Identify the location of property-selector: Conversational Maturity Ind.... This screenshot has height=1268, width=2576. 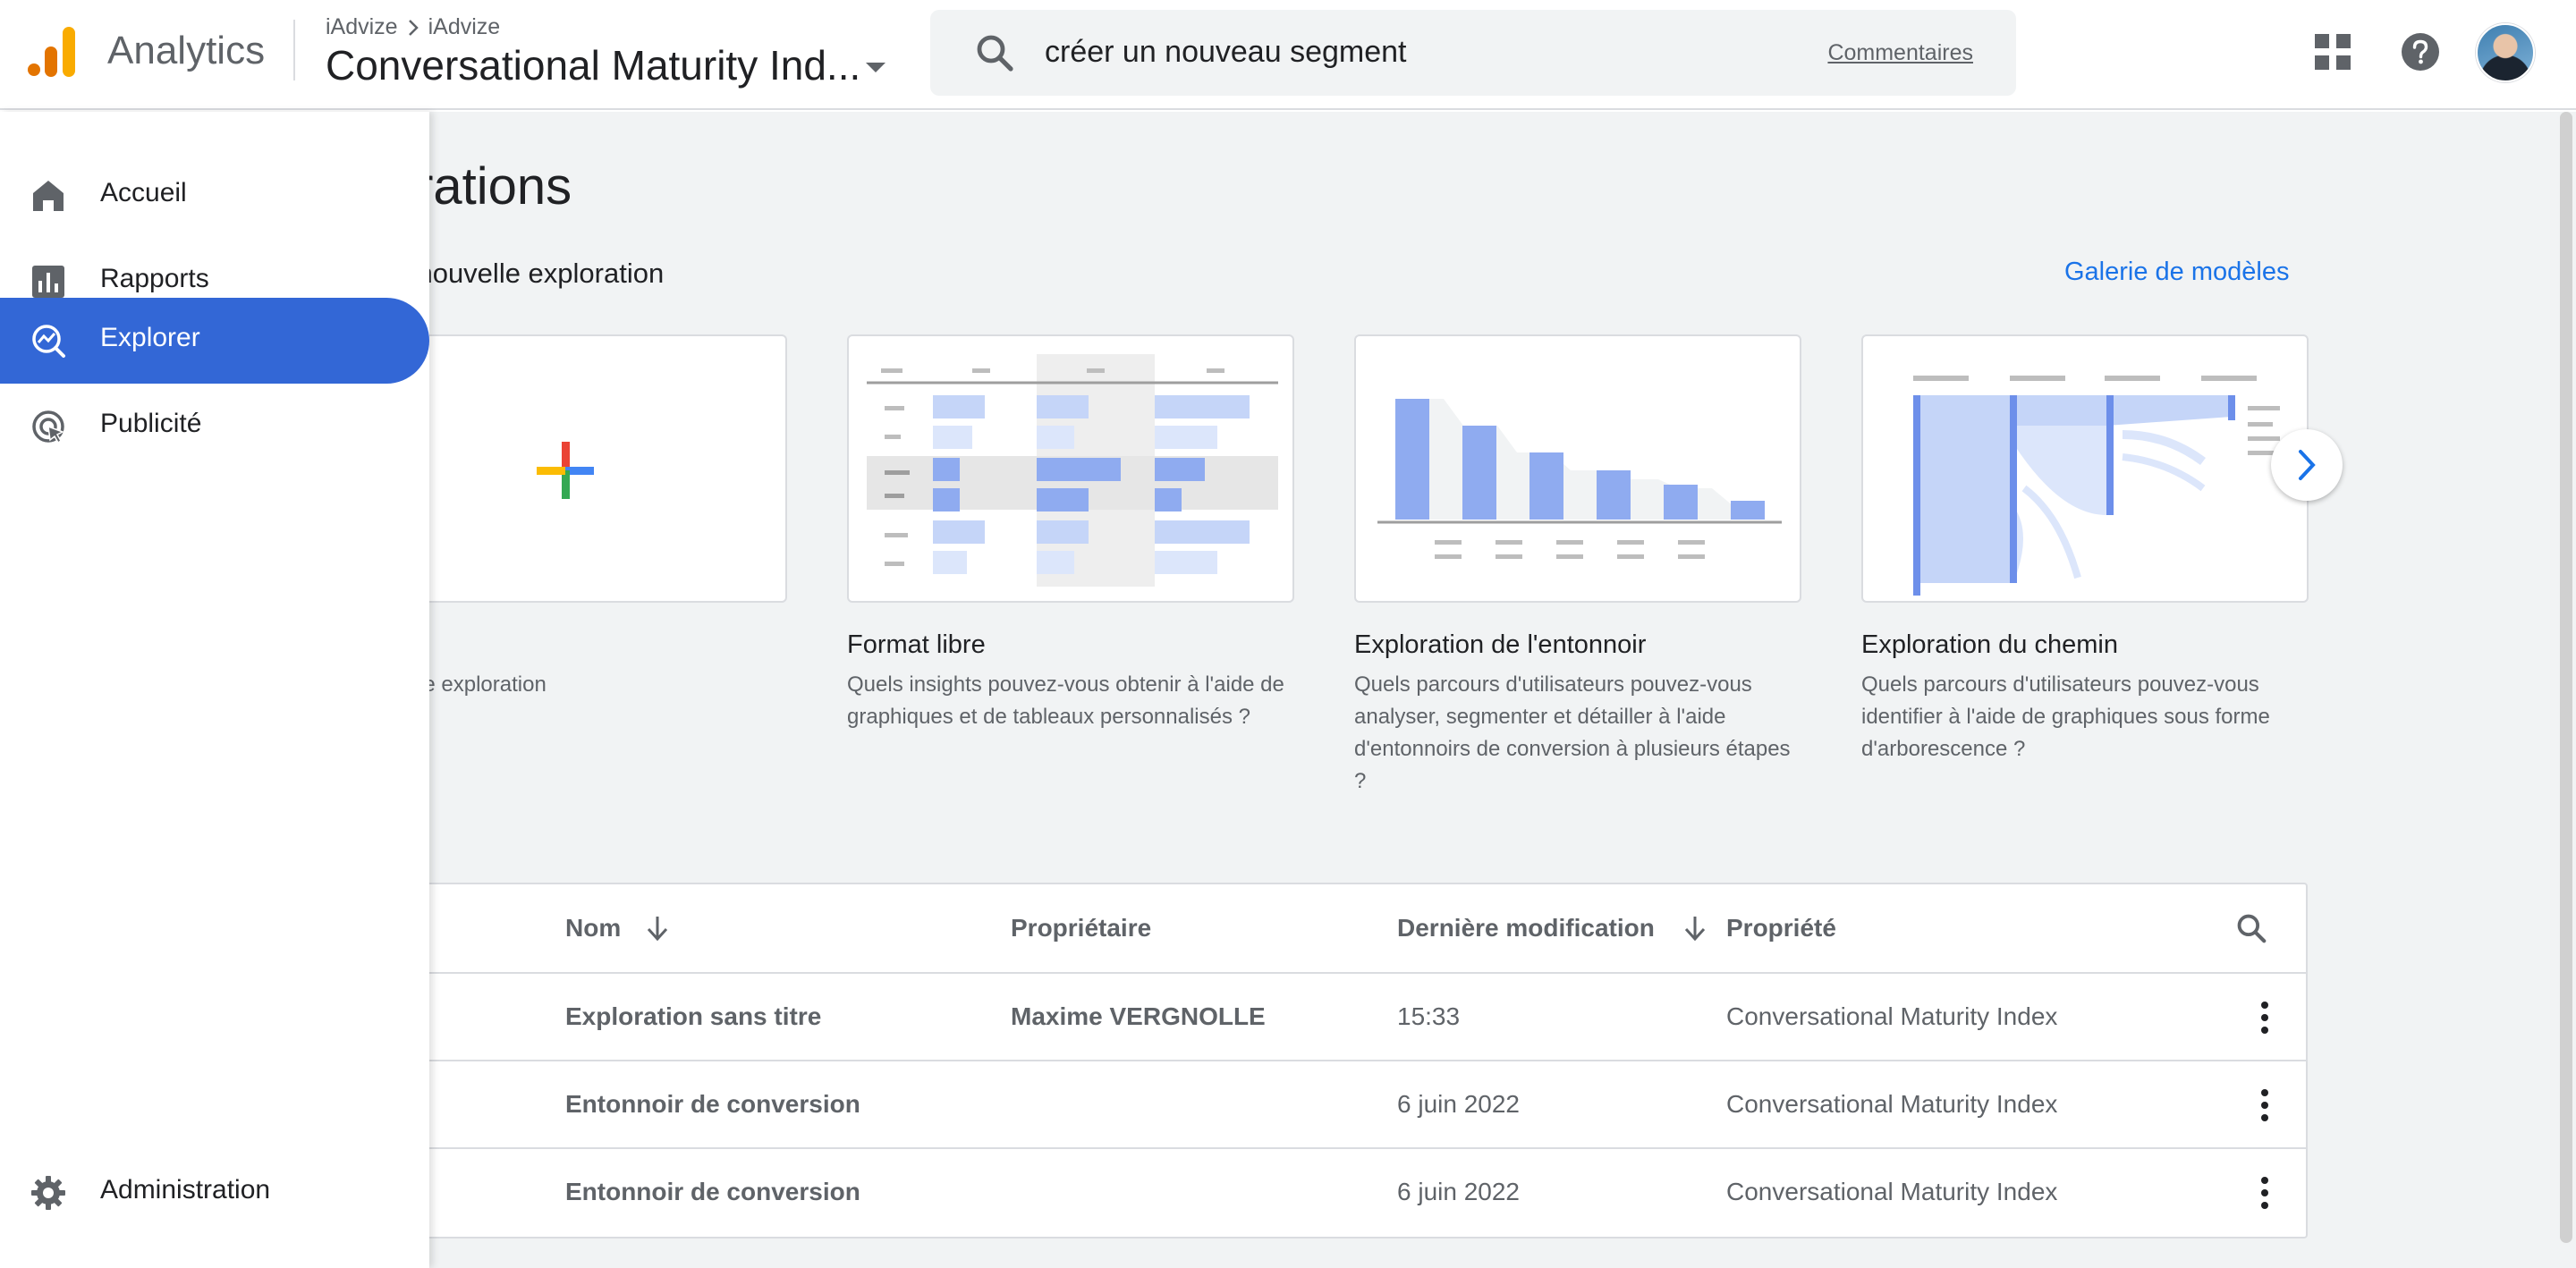
(593, 65).